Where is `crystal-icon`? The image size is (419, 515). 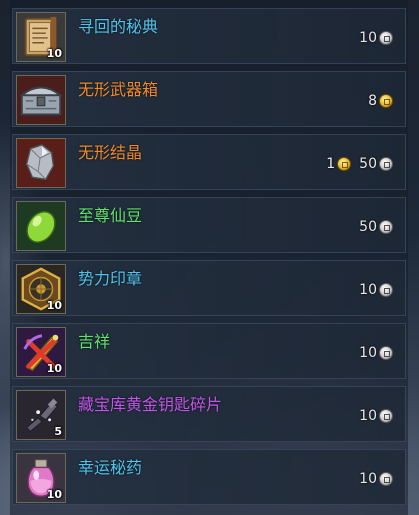
crystal-icon is located at coordinates (41, 163).